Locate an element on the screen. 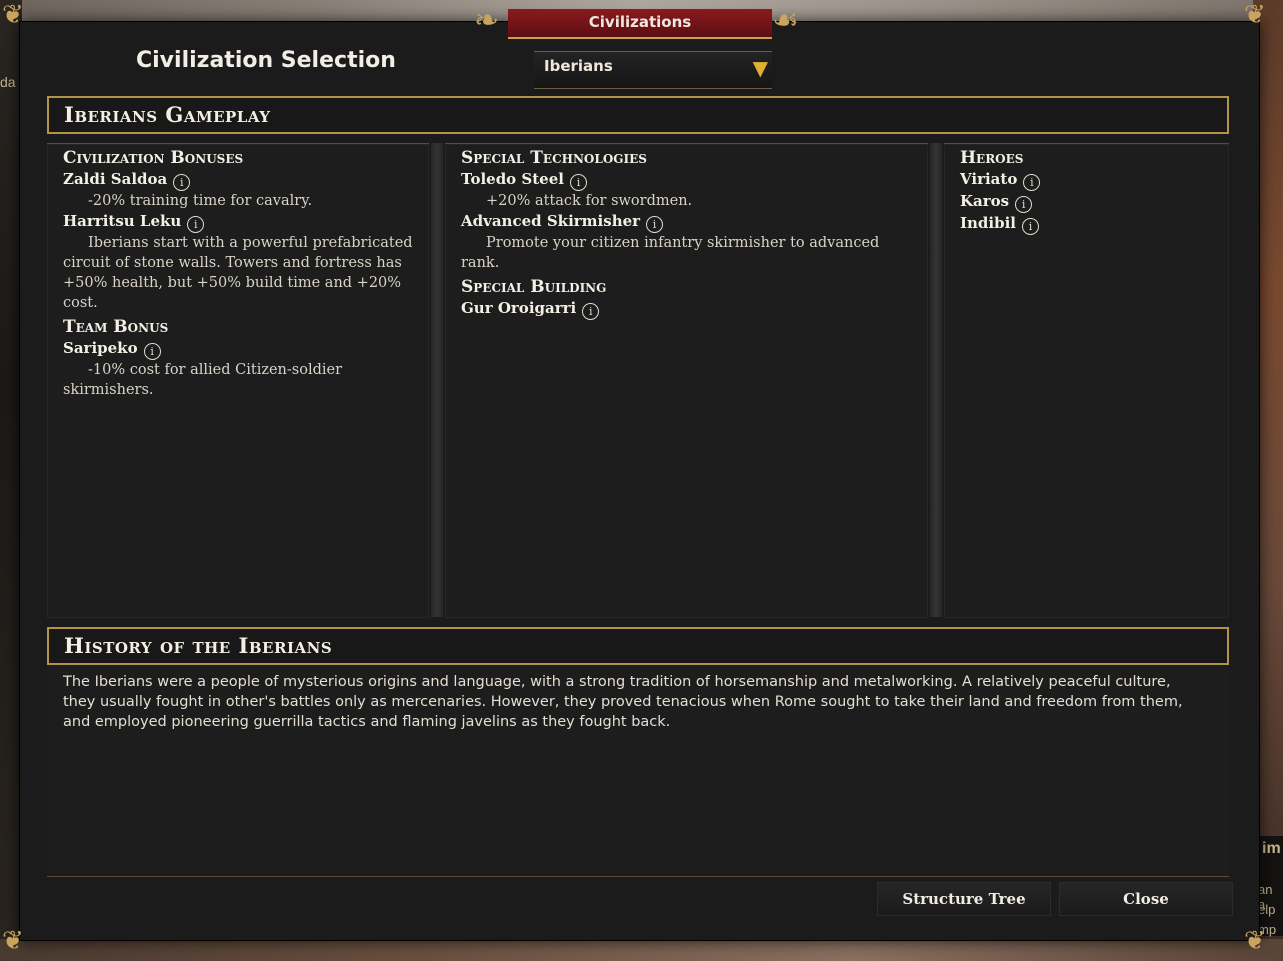 The width and height of the screenshot is (1283, 961). civilization-bonuses-title: Civilization Bonuses is located at coordinates (153, 158).